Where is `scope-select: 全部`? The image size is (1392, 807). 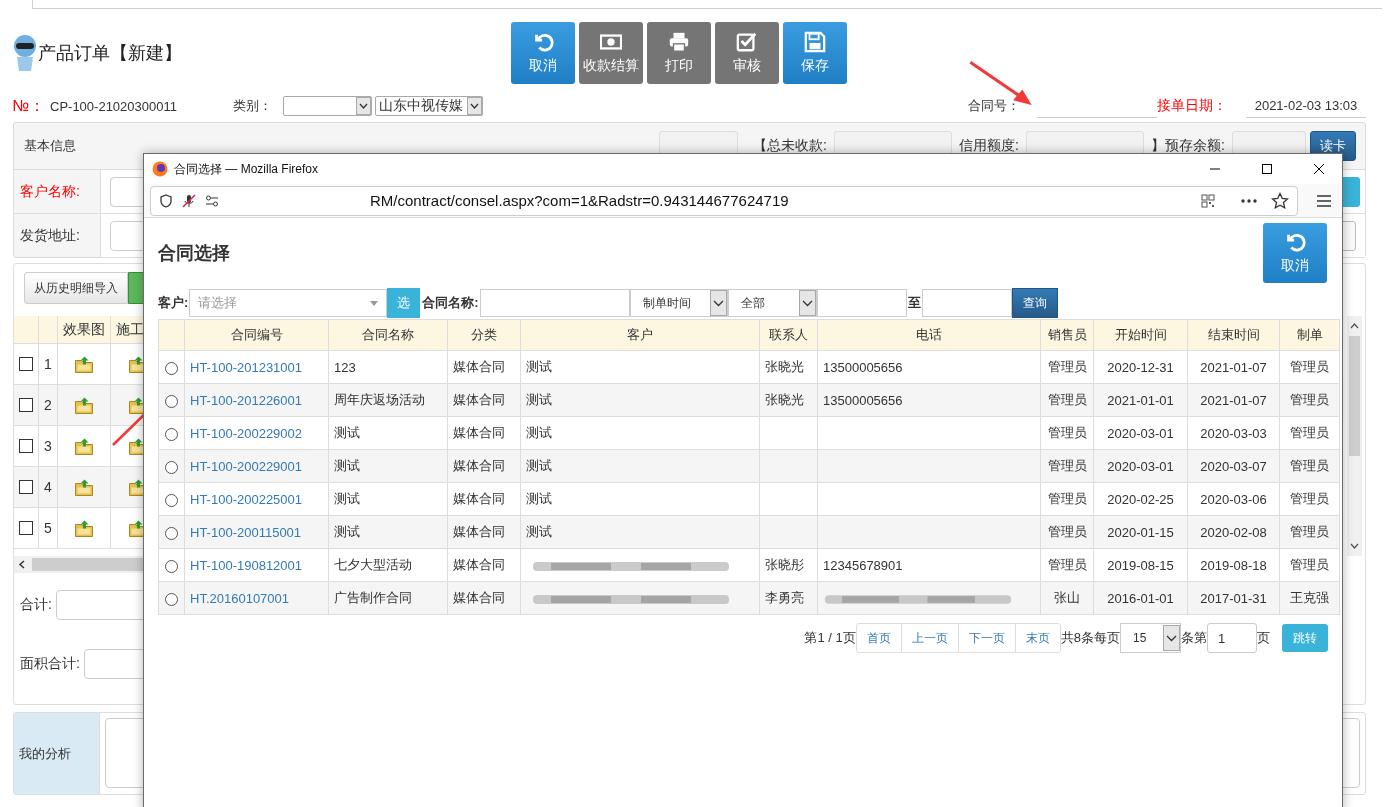 scope-select: 全部 is located at coordinates (772, 303).